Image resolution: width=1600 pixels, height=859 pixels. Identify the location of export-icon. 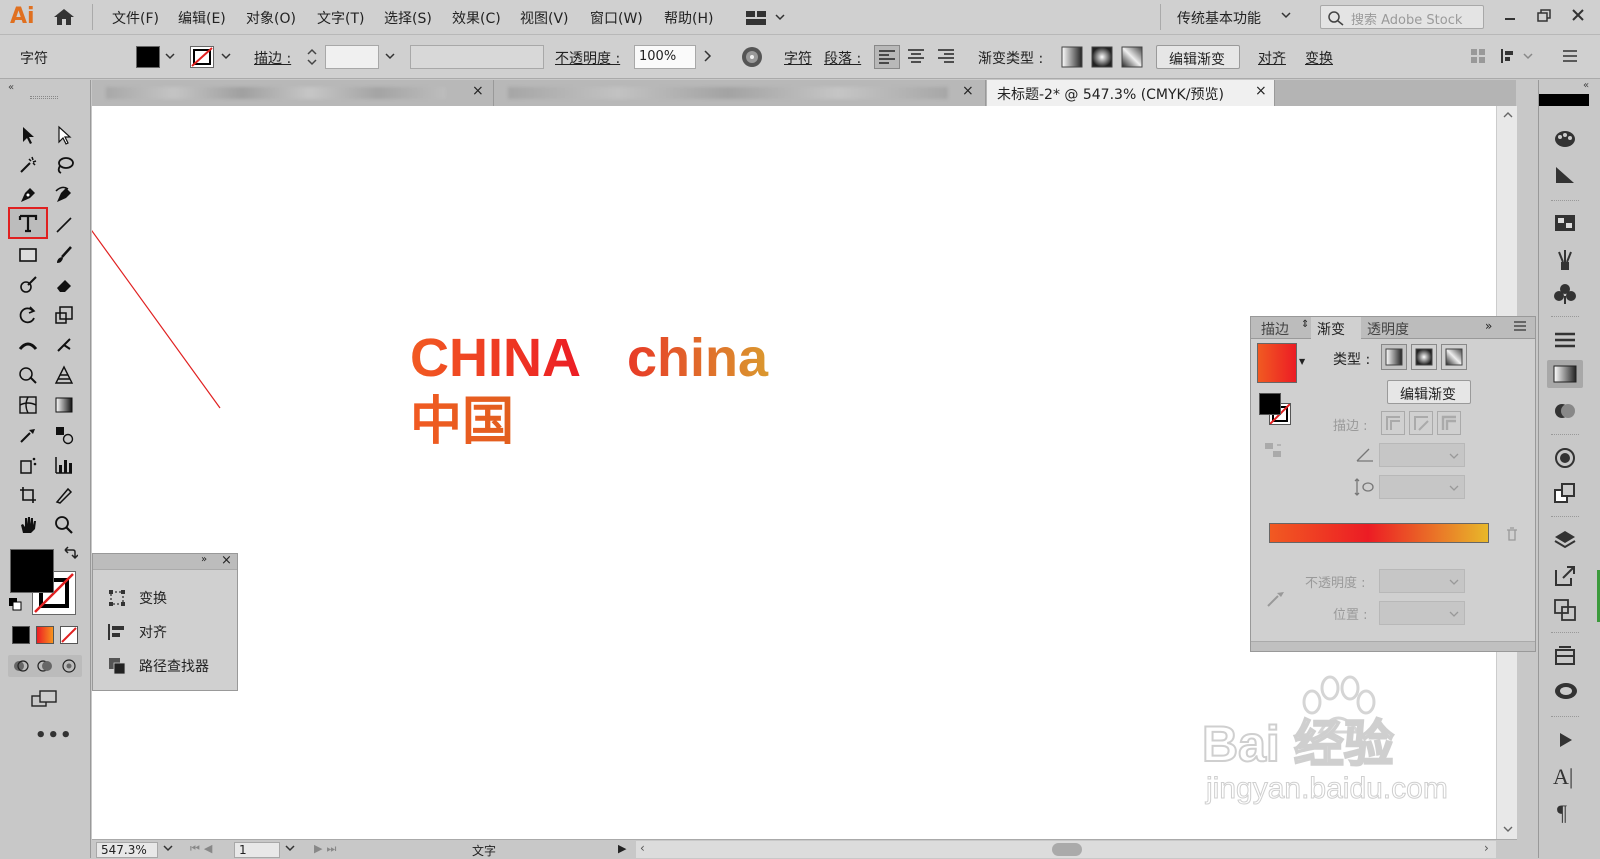
(1565, 578).